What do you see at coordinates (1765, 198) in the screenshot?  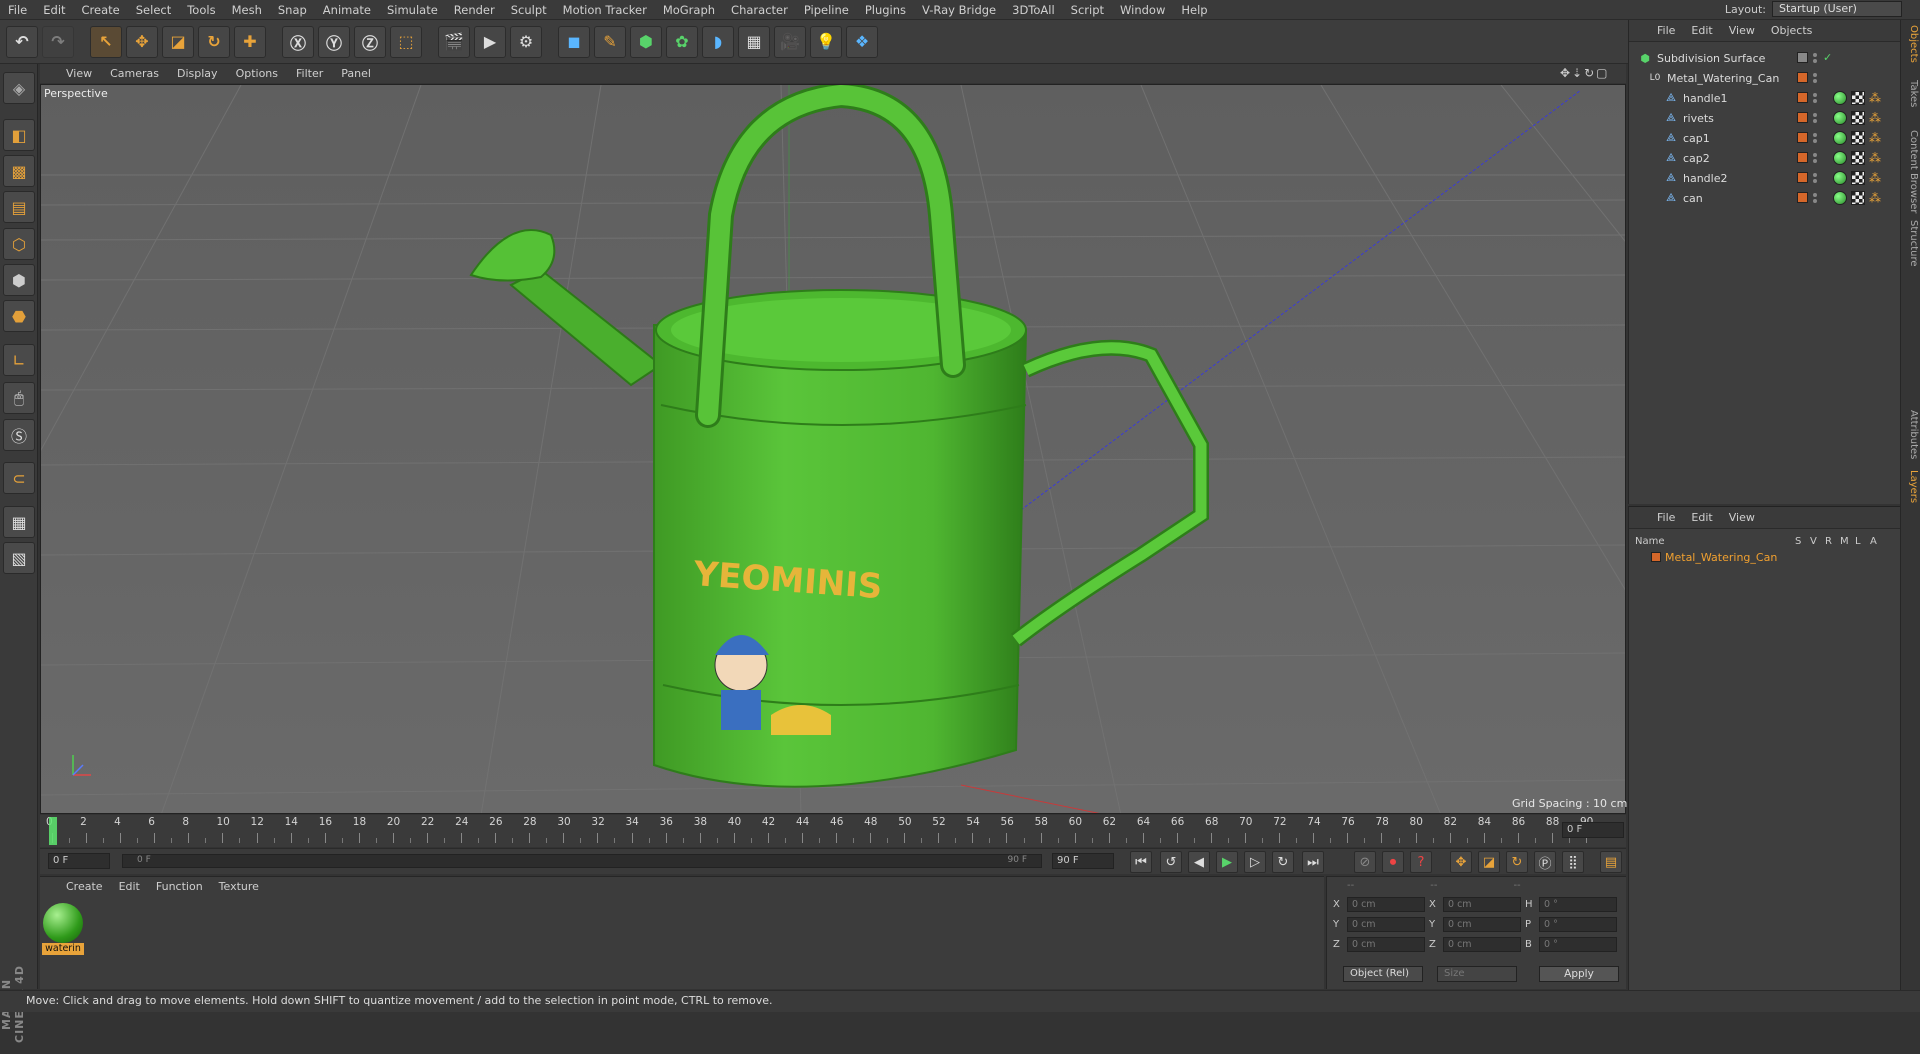 I see `object-row-can: ⟁ can ⁂` at bounding box center [1765, 198].